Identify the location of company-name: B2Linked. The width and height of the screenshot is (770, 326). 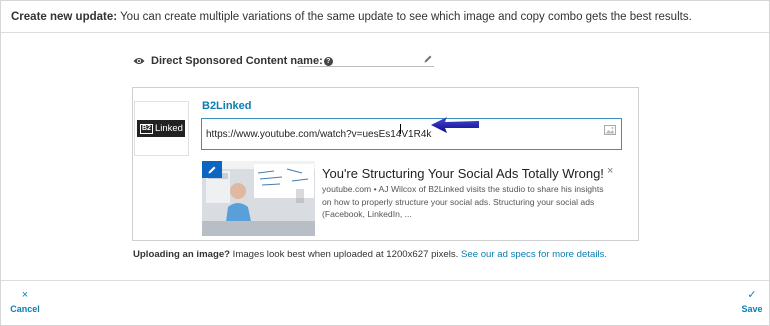
(227, 106).